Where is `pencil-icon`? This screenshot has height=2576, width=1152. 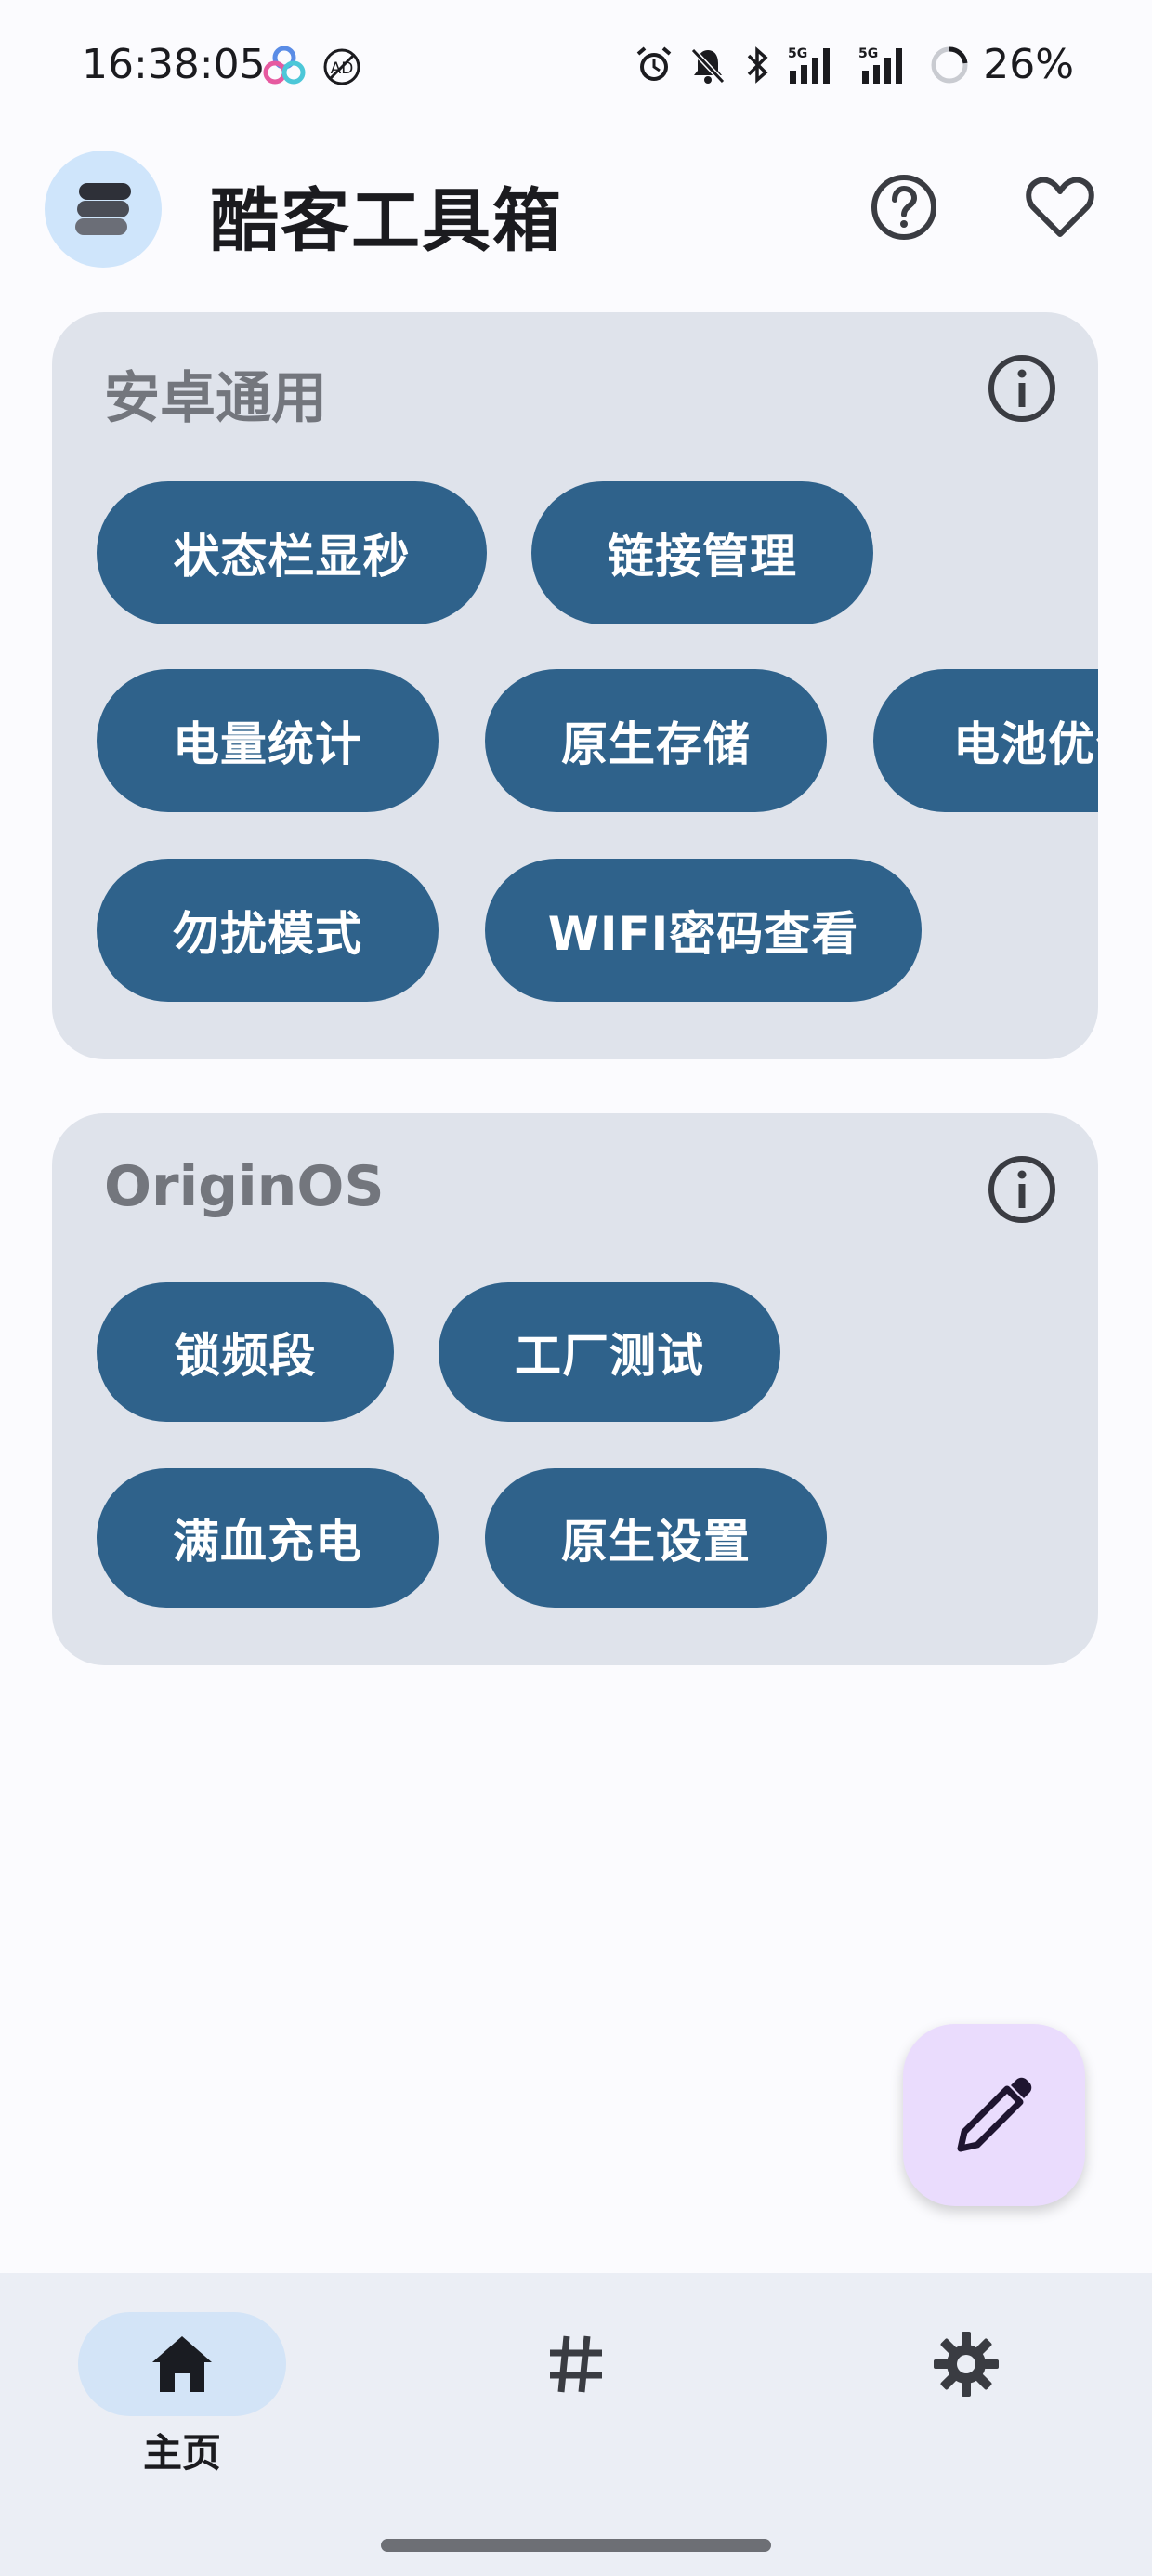
pencil-icon is located at coordinates (994, 2114).